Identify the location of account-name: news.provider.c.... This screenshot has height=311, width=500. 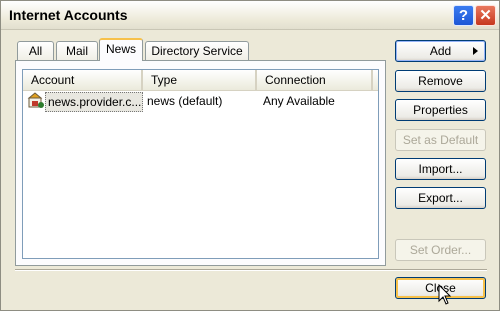
(94, 102).